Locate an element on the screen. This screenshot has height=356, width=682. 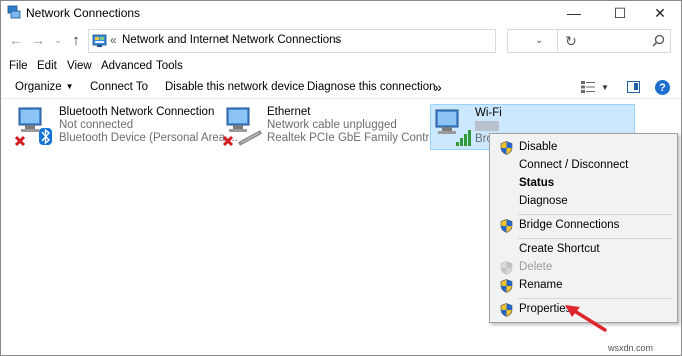
menu-item-bridge-connections: Bridge Connections is located at coordinates (583, 226).